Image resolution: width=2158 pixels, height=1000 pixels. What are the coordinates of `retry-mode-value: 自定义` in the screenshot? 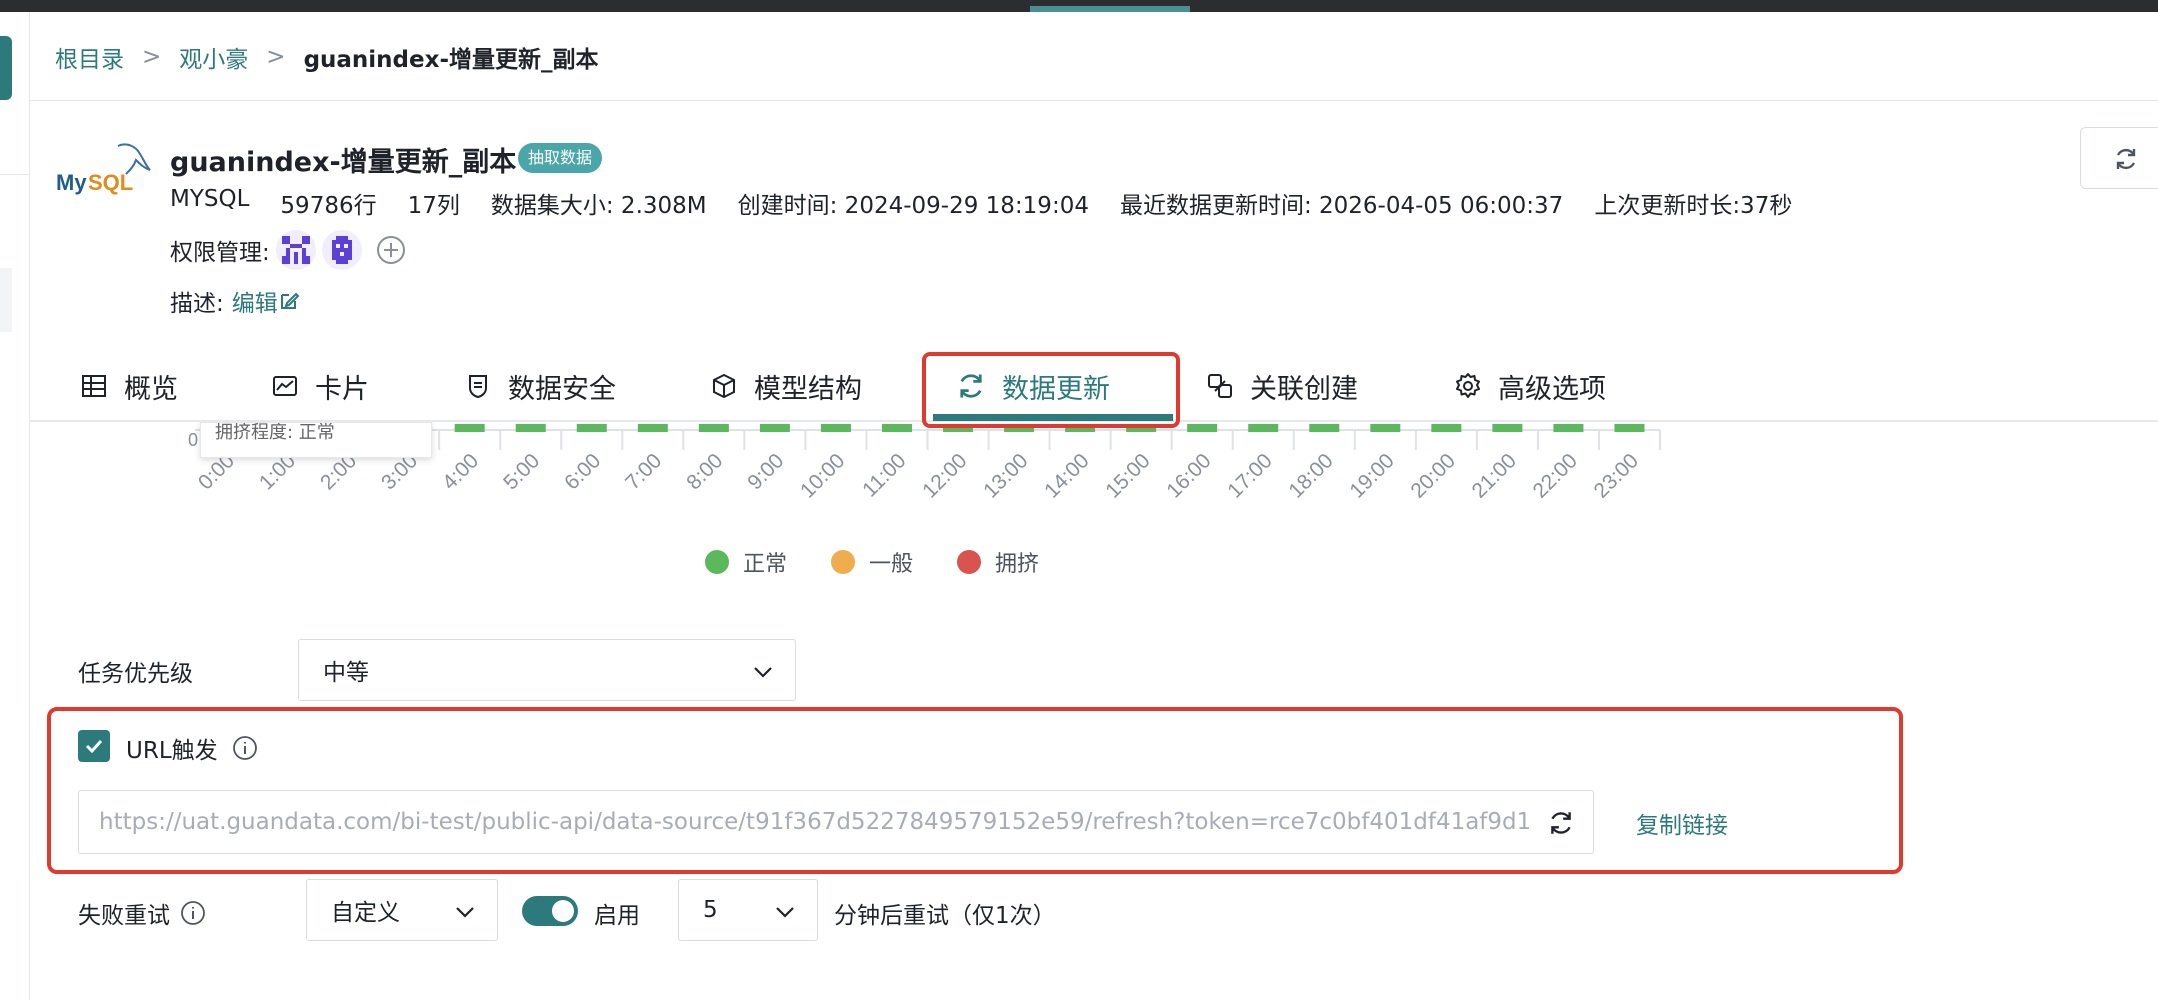 It's located at (365, 913).